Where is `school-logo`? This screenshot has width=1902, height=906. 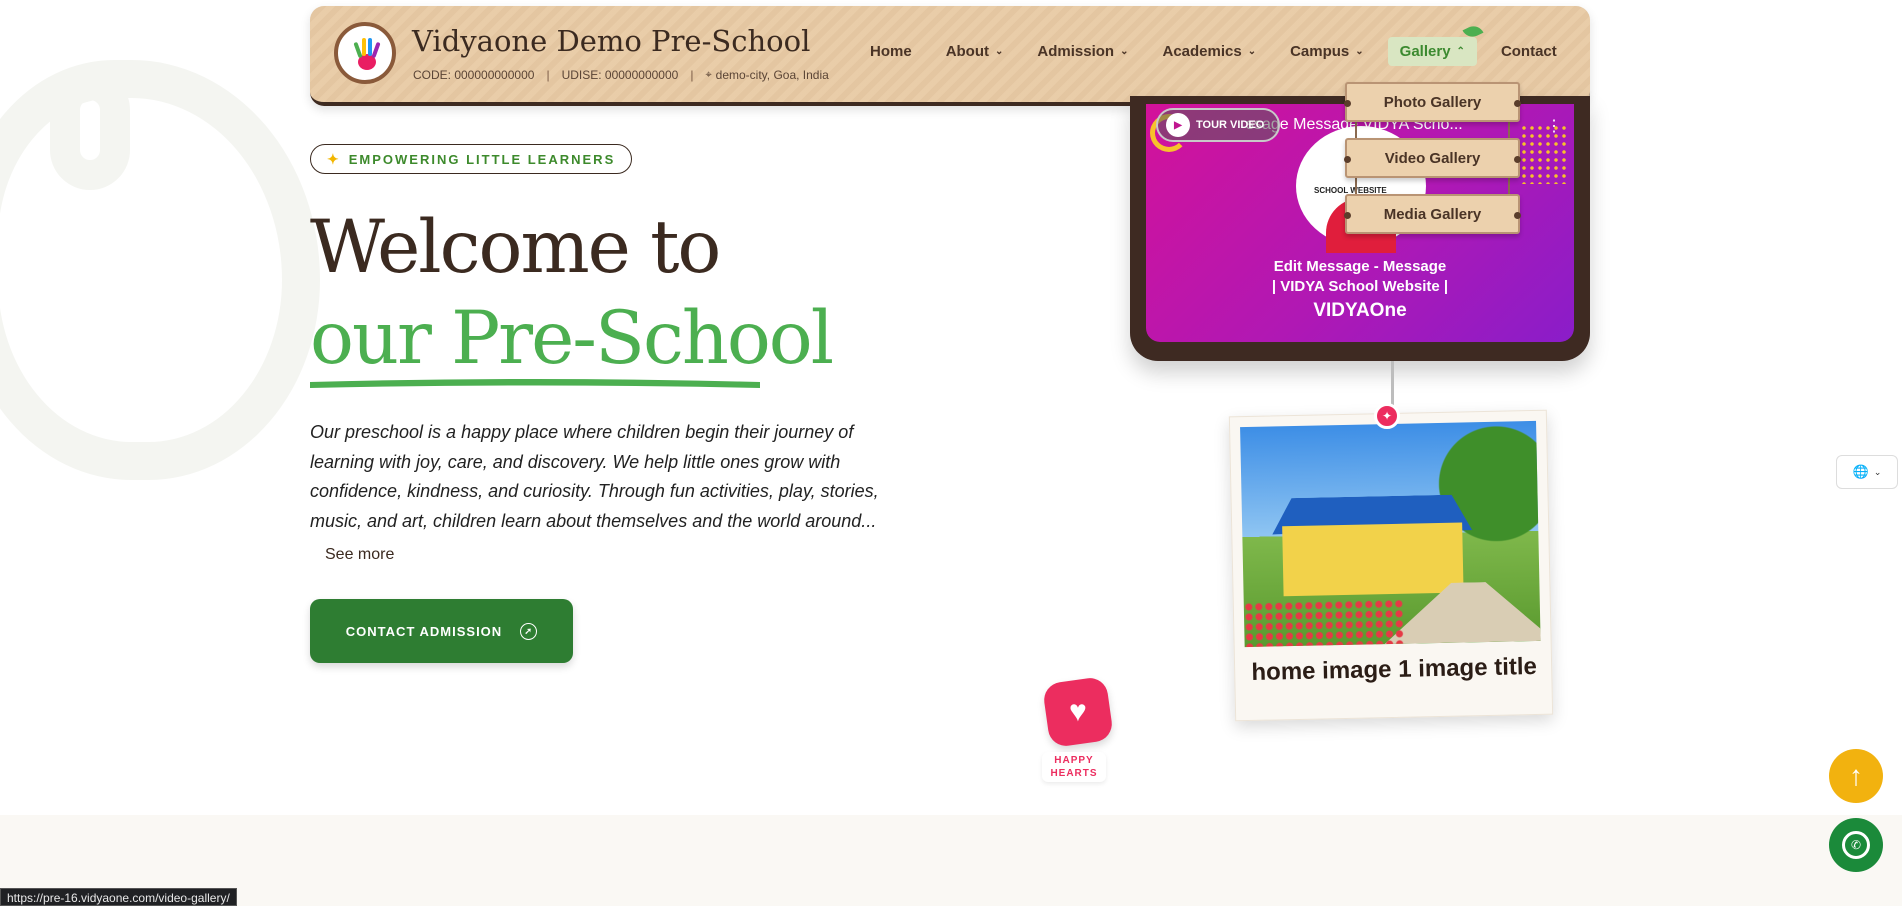
school-logo is located at coordinates (365, 53).